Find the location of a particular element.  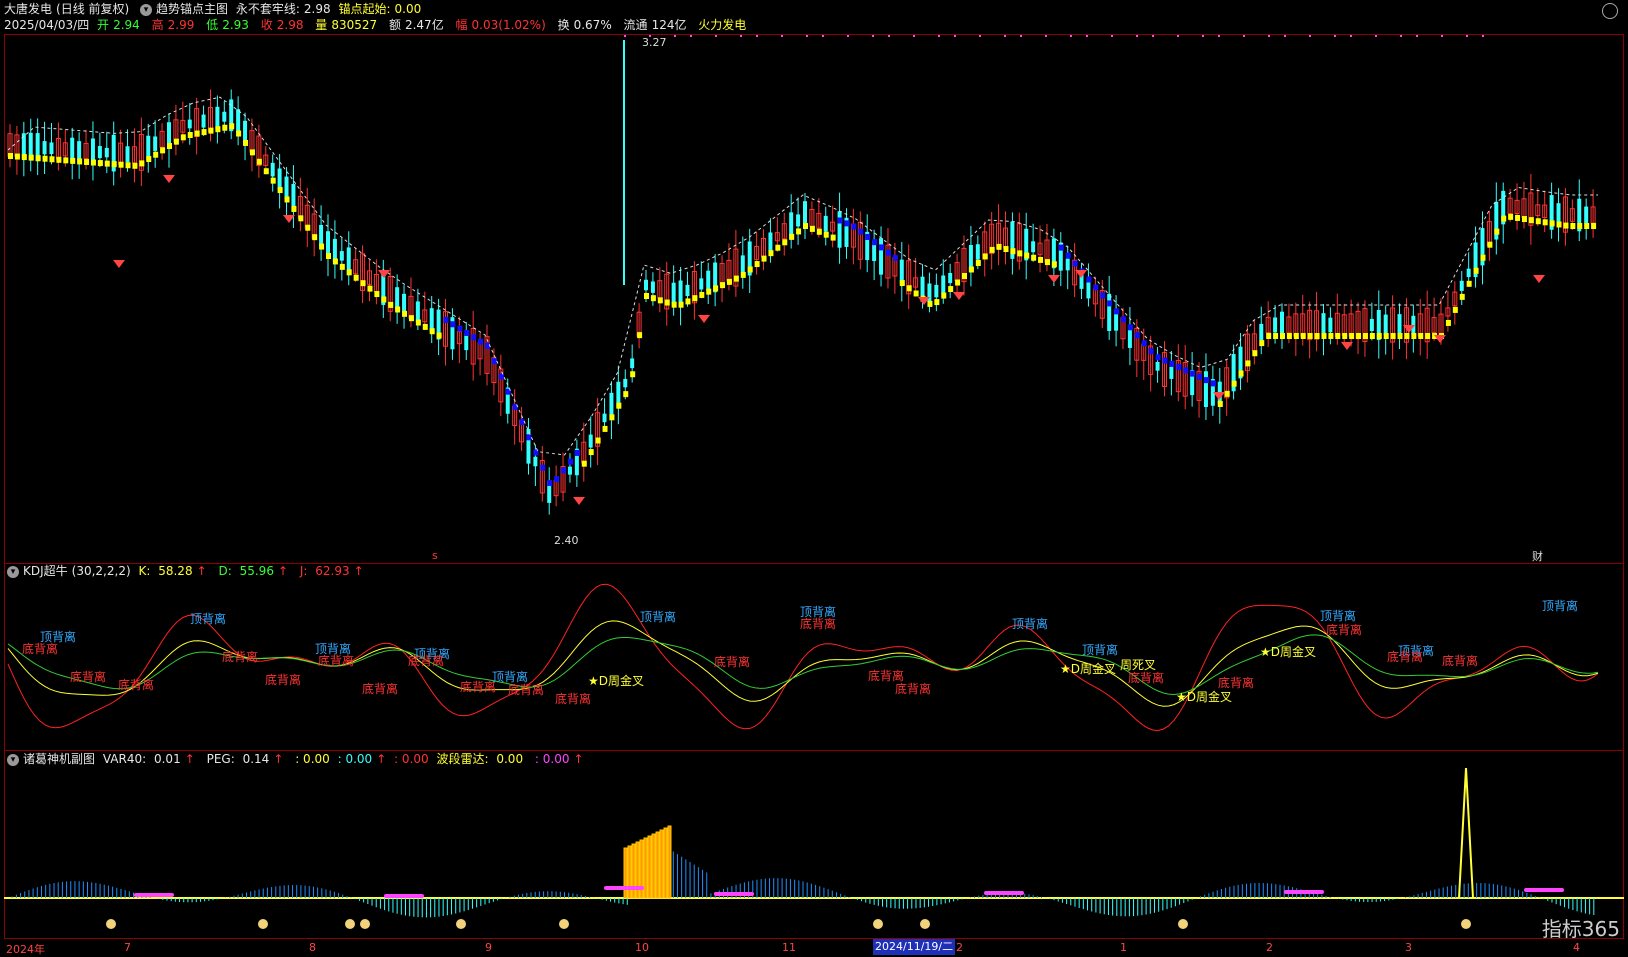

float-label: 流通 is located at coordinates (635, 25).